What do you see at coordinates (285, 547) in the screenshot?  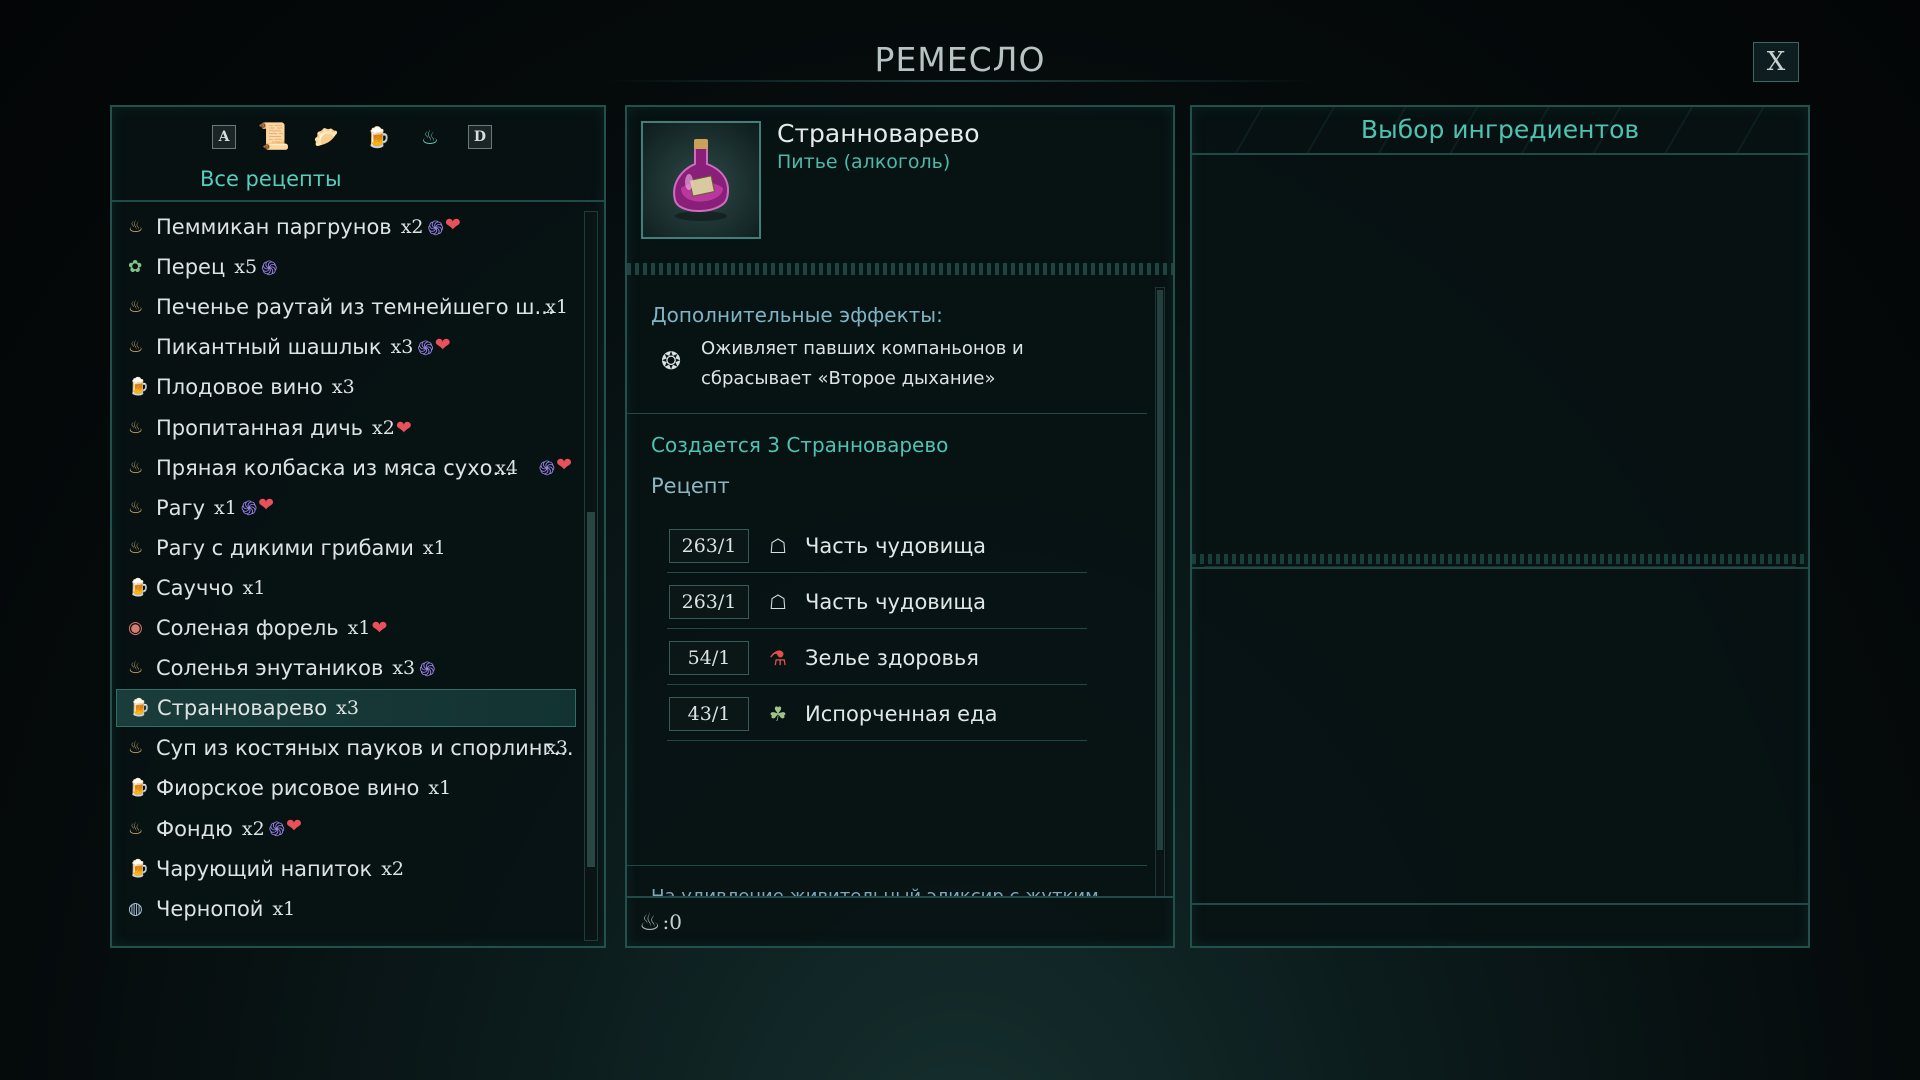 I see `recipe-name: Рагу с дикими грибами` at bounding box center [285, 547].